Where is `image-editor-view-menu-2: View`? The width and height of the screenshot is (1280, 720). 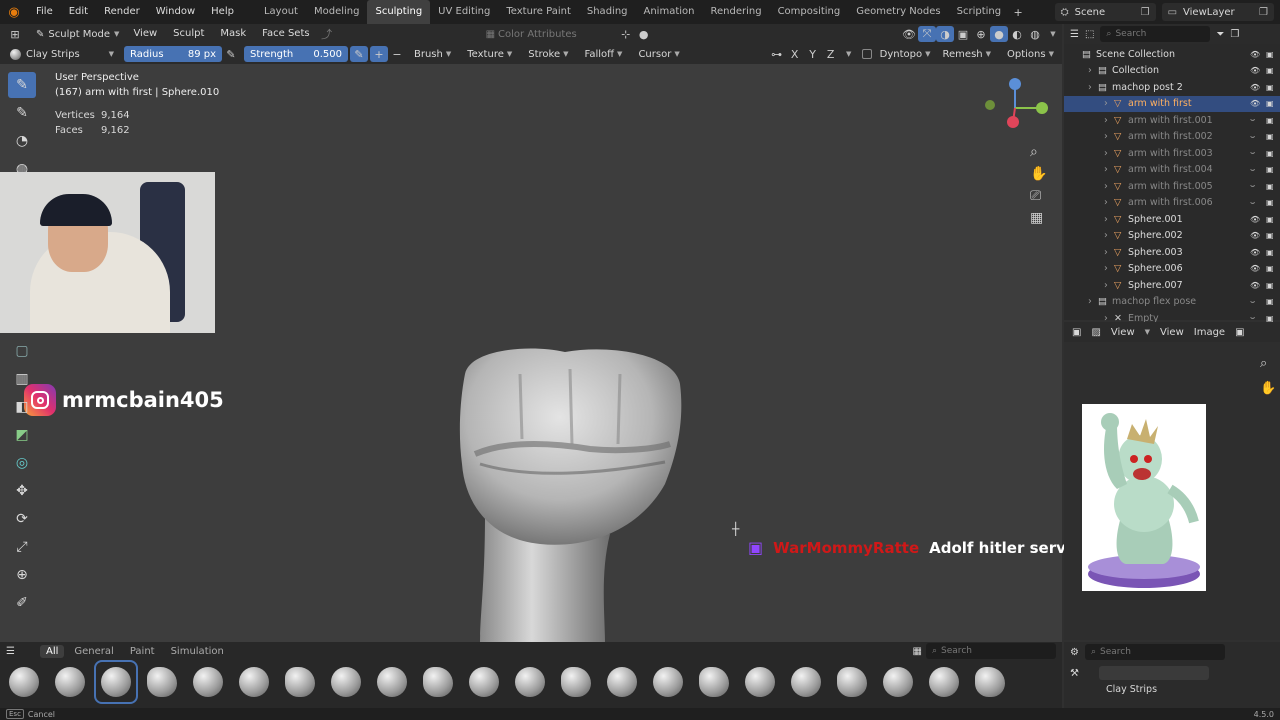 image-editor-view-menu-2: View is located at coordinates (1172, 332).